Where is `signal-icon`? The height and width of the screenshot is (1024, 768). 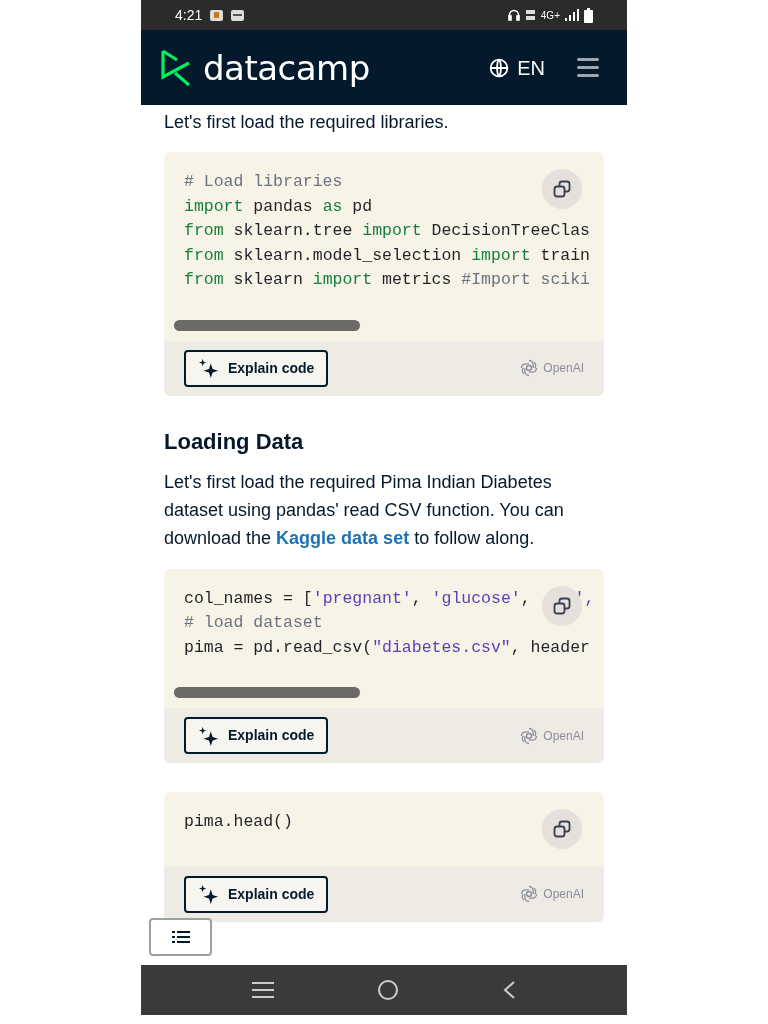
signal-icon is located at coordinates (572, 15).